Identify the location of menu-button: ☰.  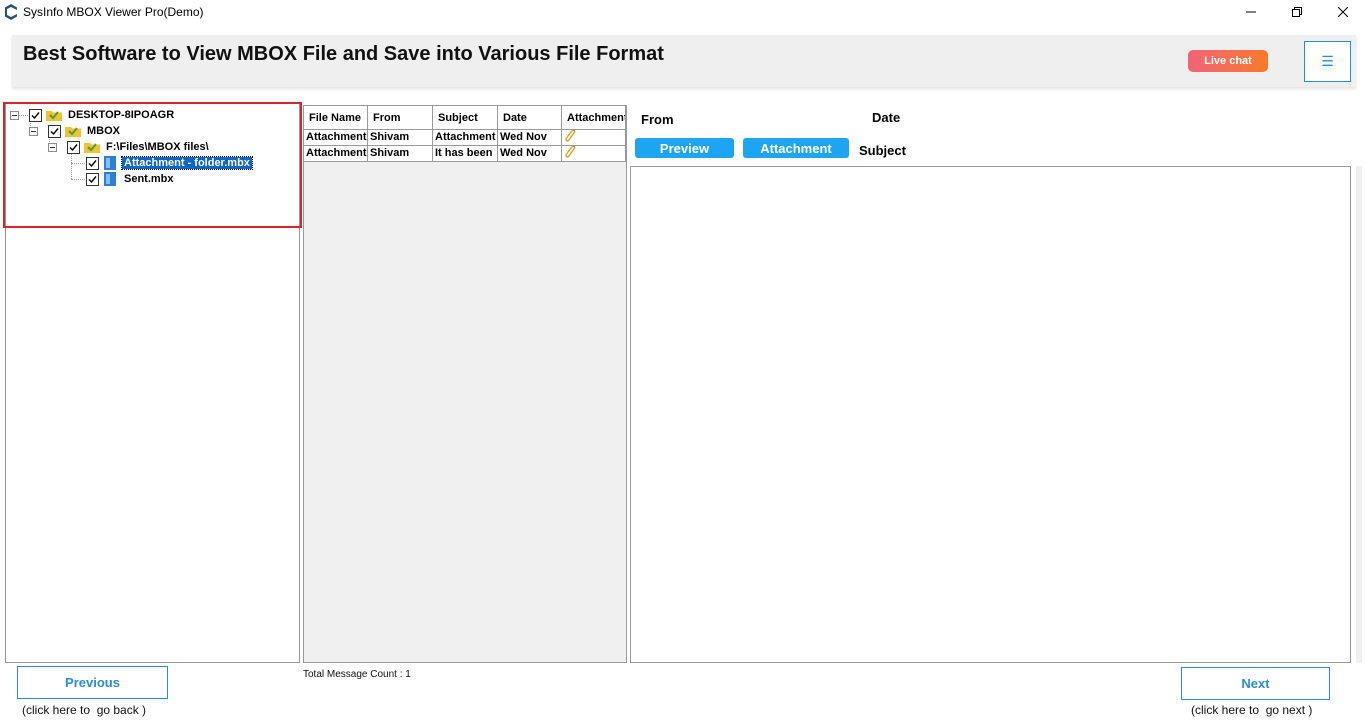
(1327, 61).